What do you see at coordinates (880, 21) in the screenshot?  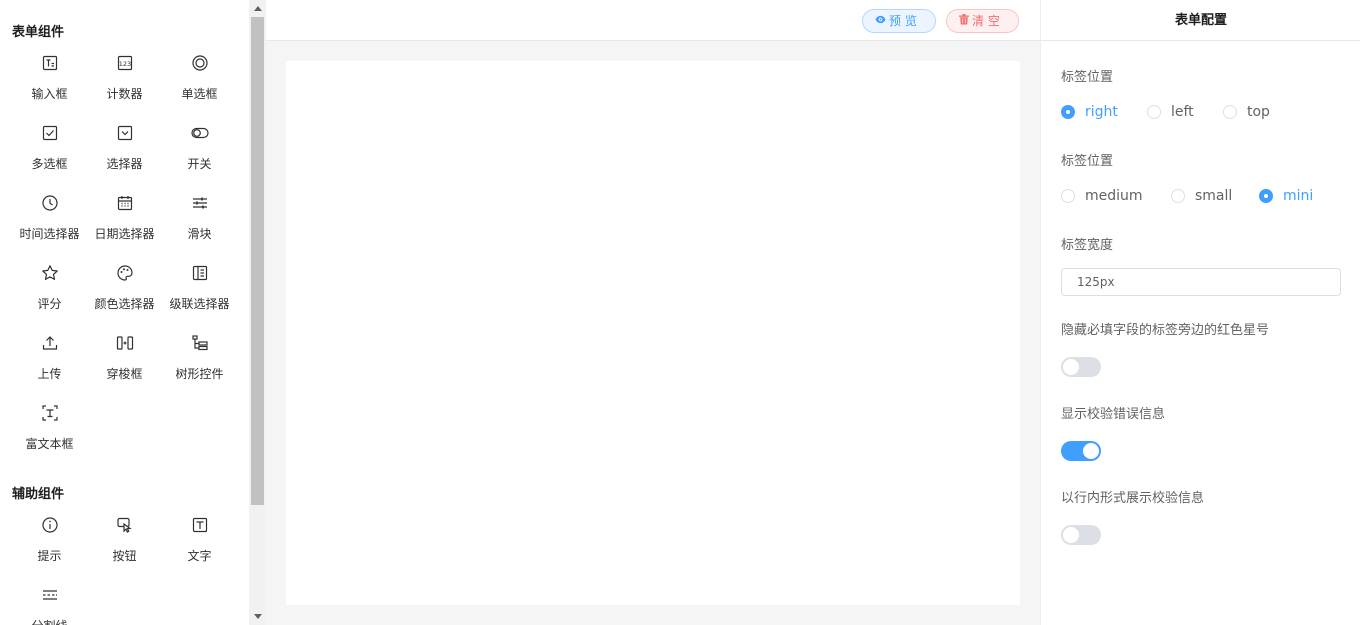 I see `eye-icon` at bounding box center [880, 21].